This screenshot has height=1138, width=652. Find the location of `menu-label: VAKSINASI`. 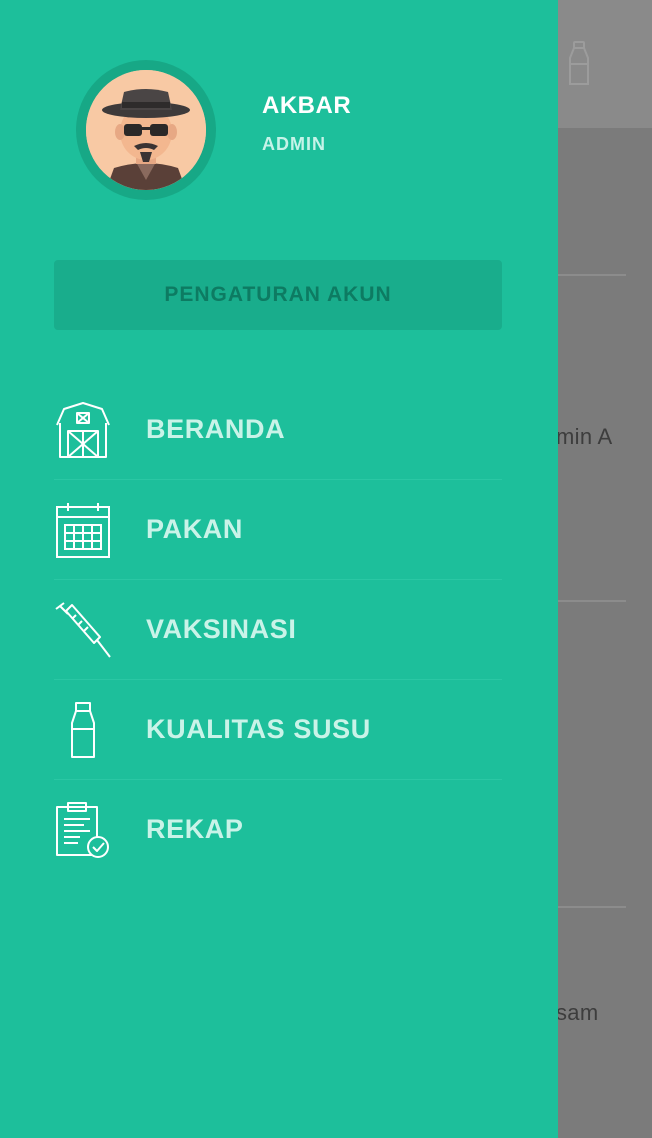

menu-label: VAKSINASI is located at coordinates (221, 629).